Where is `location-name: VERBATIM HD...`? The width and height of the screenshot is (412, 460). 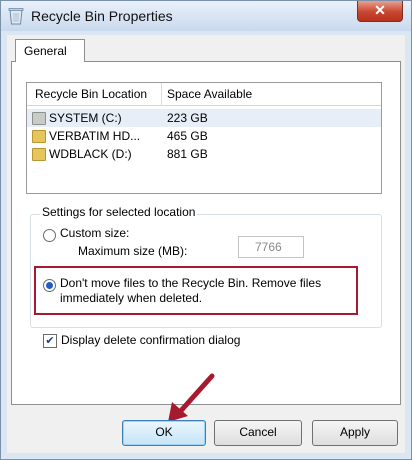 location-name: VERBATIM HD... is located at coordinates (95, 136).